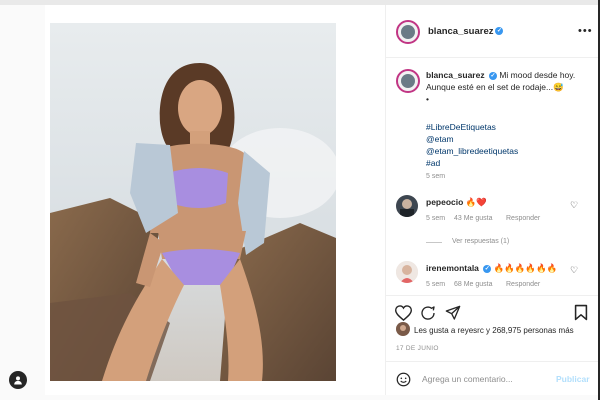  I want to click on post-button: Publicar, so click(573, 379).